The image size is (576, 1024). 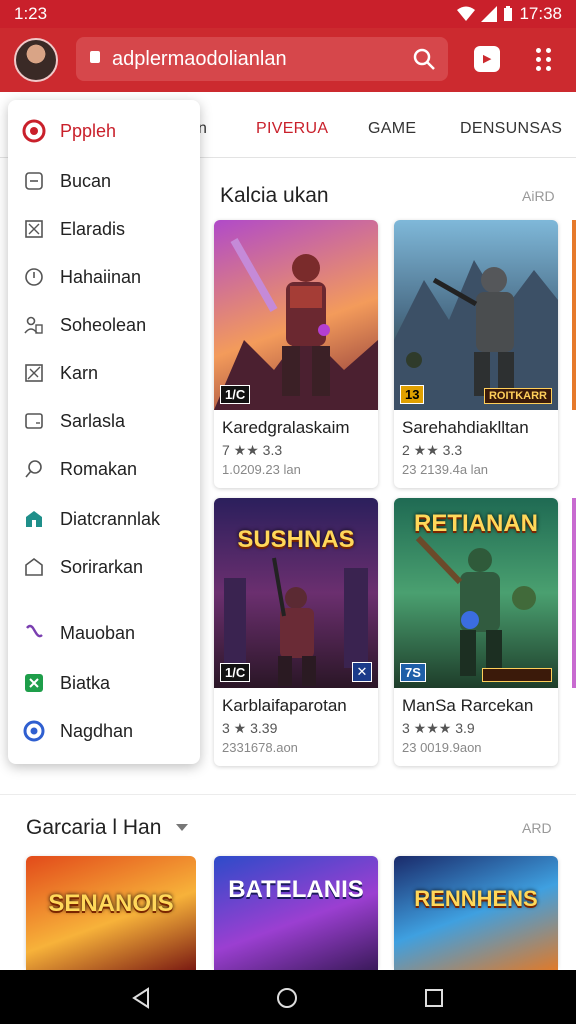 I want to click on title-badge, so click(x=517, y=675).